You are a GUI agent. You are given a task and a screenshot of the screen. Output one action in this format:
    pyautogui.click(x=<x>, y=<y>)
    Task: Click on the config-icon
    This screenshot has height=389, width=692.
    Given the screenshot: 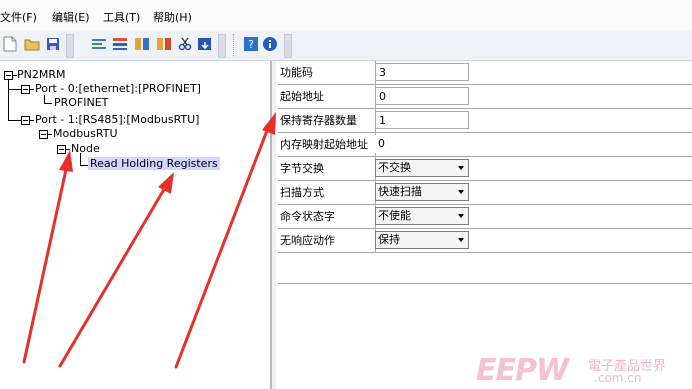 What is the action you would take?
    pyautogui.click(x=99, y=44)
    